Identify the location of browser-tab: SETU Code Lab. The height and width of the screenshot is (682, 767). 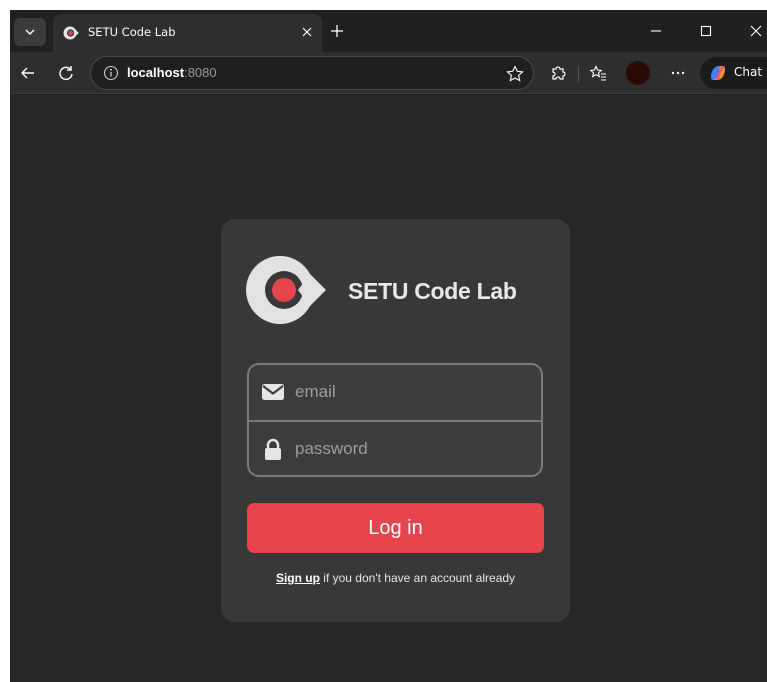
(187, 33).